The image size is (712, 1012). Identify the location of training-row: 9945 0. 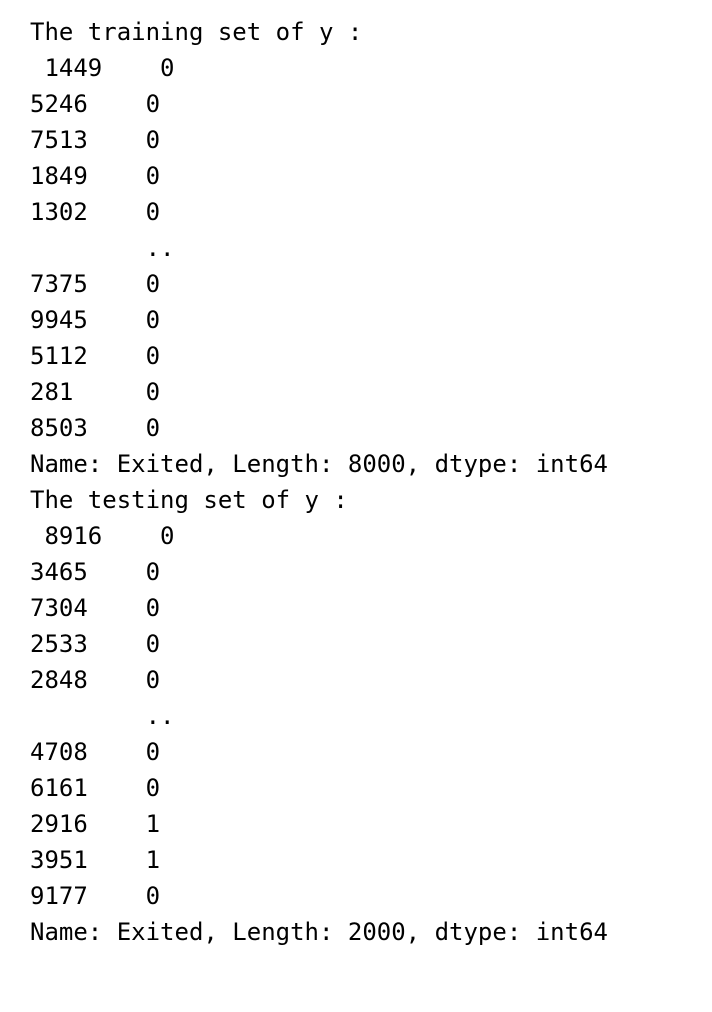
(95, 320).